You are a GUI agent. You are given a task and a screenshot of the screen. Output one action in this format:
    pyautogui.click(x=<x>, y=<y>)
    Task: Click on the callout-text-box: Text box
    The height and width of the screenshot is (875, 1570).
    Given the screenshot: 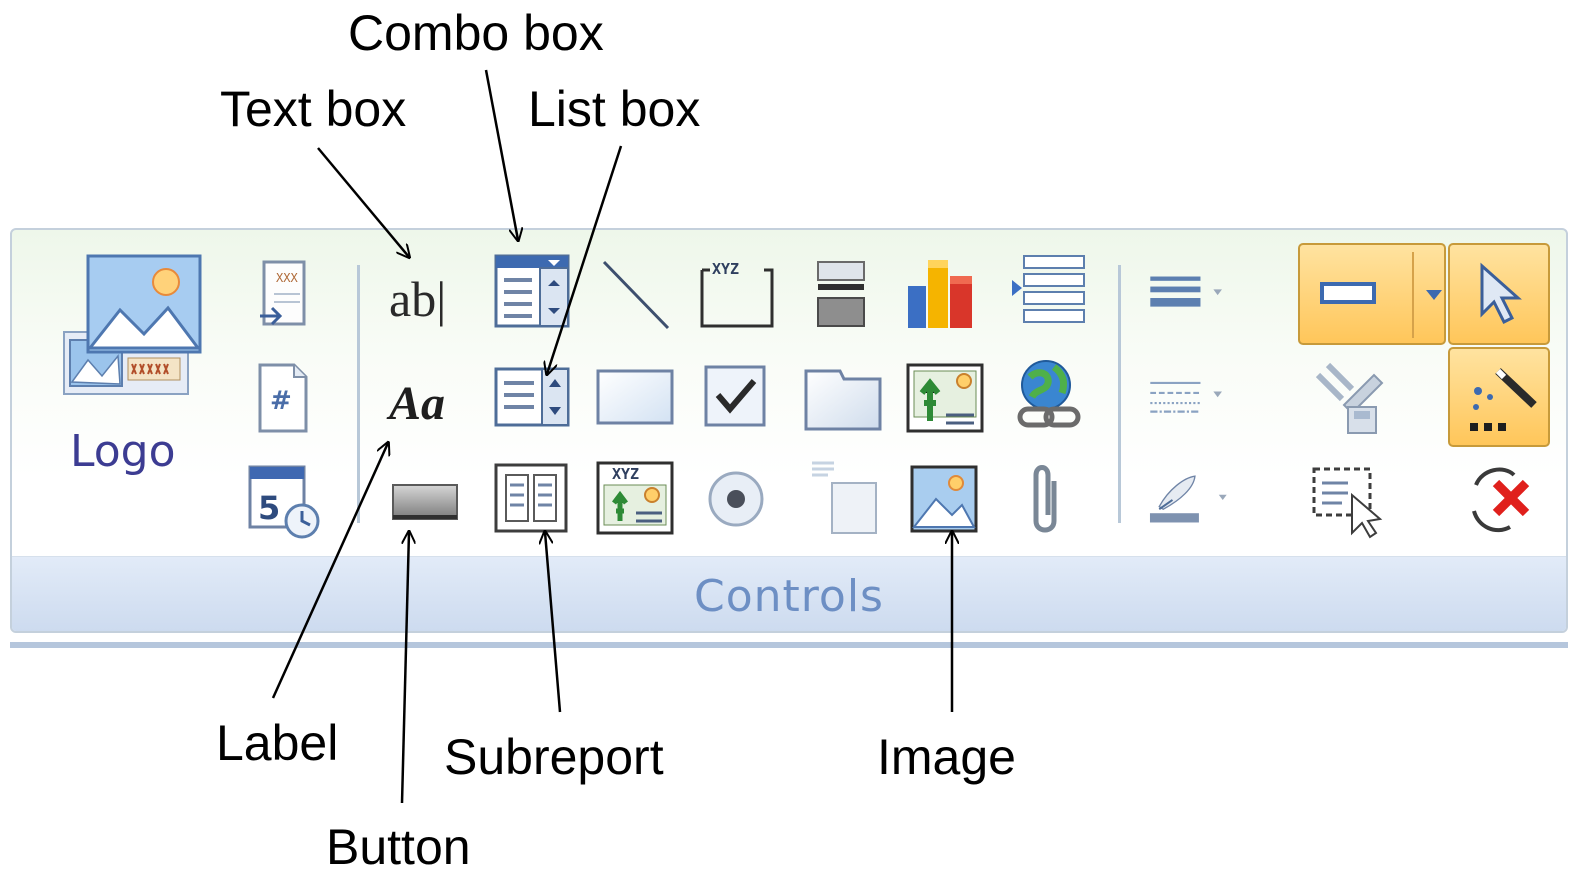 What is the action you would take?
    pyautogui.click(x=313, y=109)
    